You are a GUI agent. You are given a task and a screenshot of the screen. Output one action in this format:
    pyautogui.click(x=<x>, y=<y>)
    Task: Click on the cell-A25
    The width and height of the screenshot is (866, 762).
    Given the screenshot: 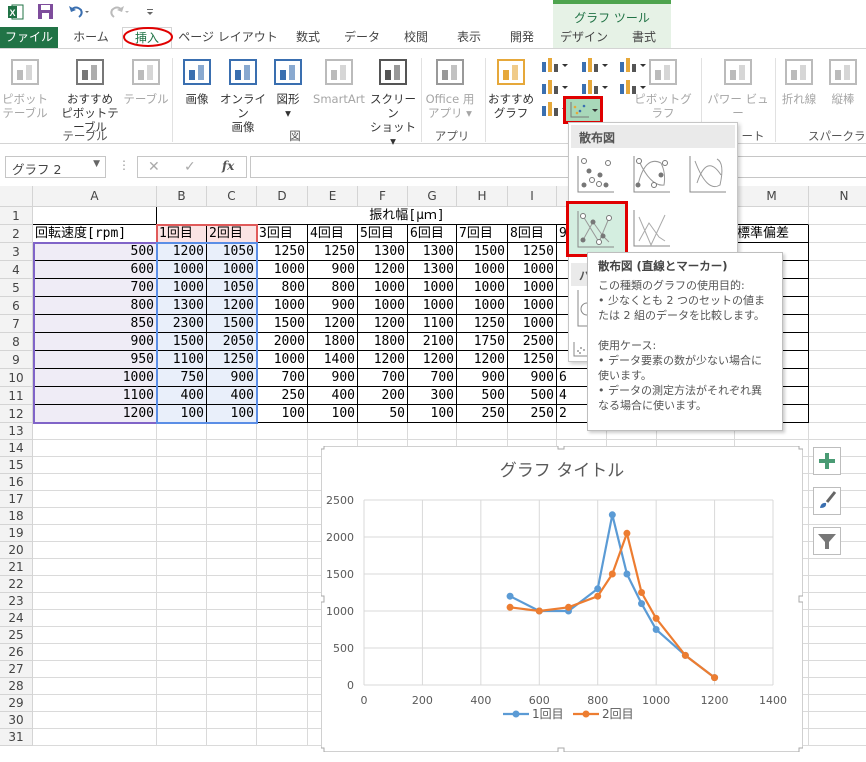 What is the action you would take?
    pyautogui.click(x=95, y=635)
    